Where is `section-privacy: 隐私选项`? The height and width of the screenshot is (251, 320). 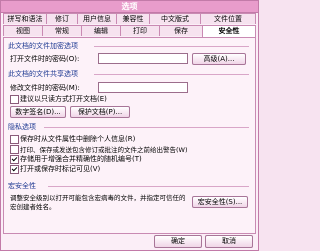
section-privacy: 隐私选项 is located at coordinates (22, 127).